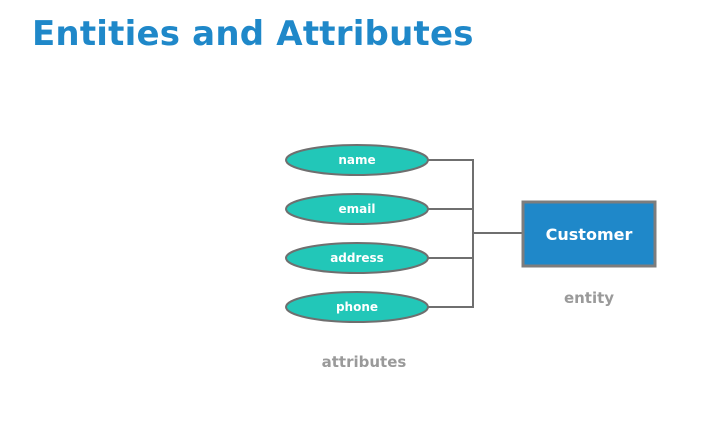  I want to click on attribute-name: name, so click(357, 160).